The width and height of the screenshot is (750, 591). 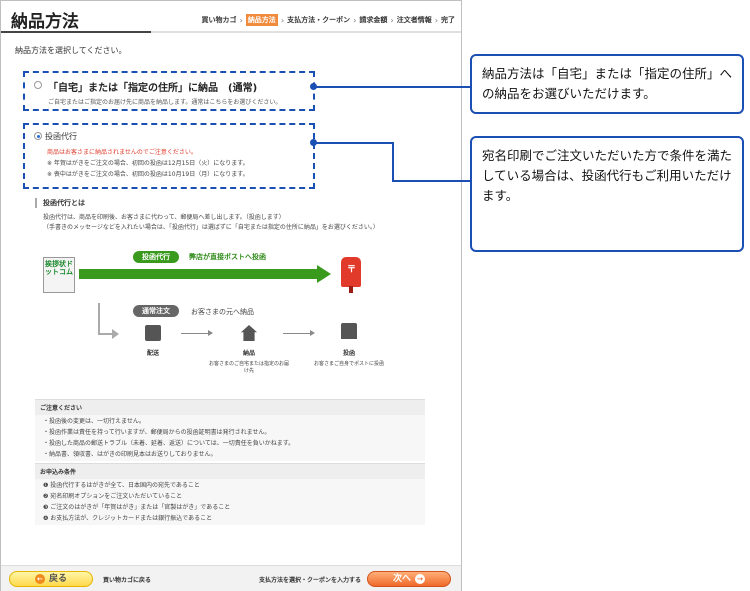 What do you see at coordinates (319, 20) in the screenshot?
I see `step-payment: 支払方法・クーポン` at bounding box center [319, 20].